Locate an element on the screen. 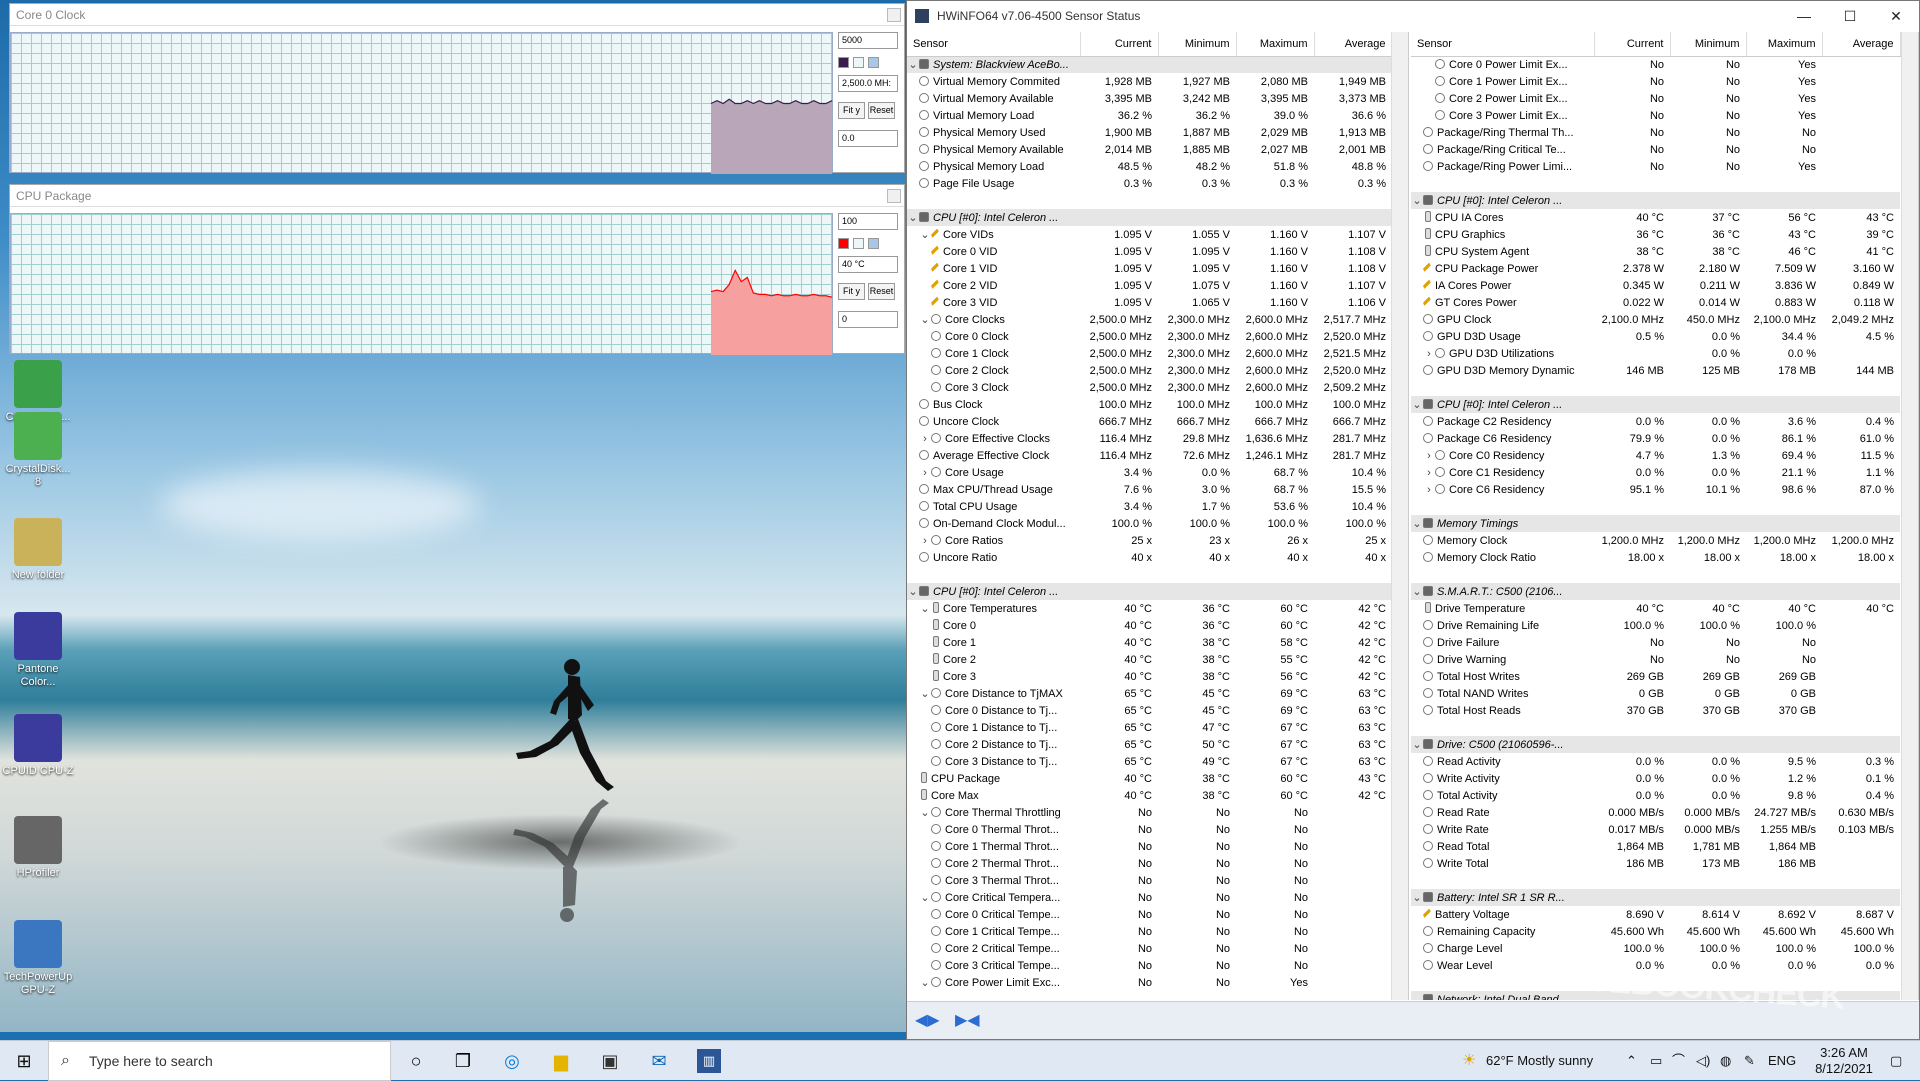  sensor-row: Total Host Writes 269 GB 269 GB 269 GB is located at coordinates (1655, 676).